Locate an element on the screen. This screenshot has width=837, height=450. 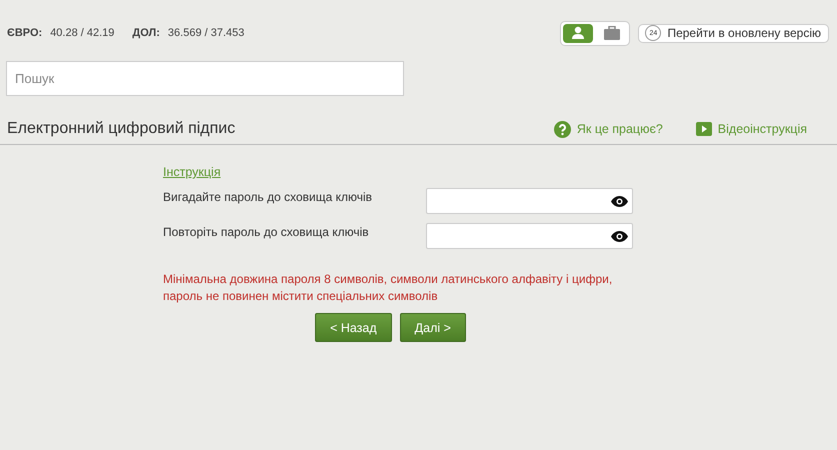
help-link: Як це працює? is located at coordinates (608, 129).